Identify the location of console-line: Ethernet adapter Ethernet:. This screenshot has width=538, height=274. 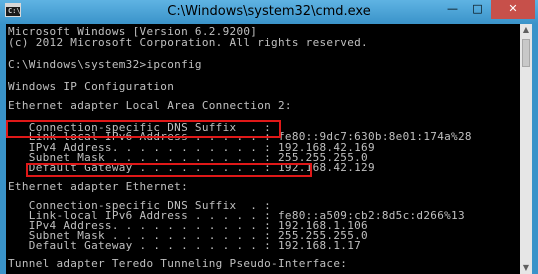
(98, 186).